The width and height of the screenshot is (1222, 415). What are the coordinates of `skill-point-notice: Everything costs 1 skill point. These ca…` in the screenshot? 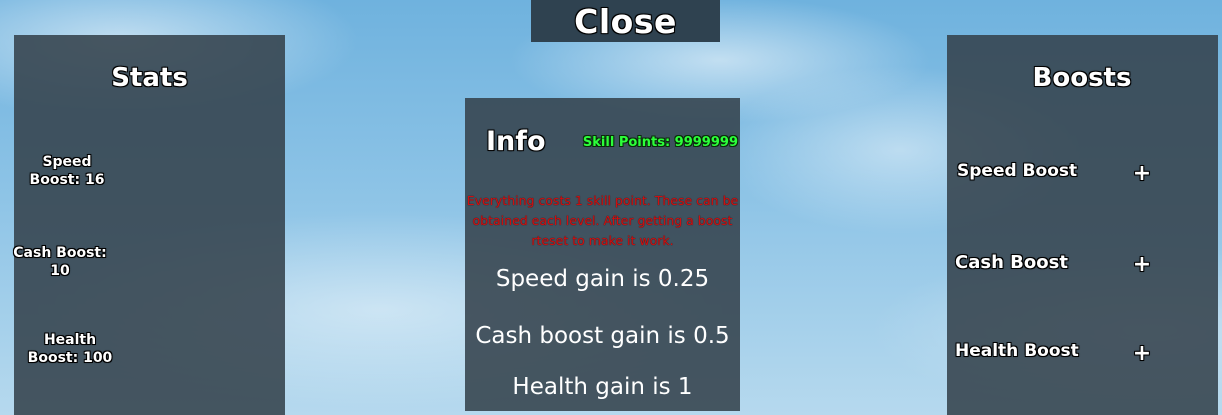 It's located at (602, 220).